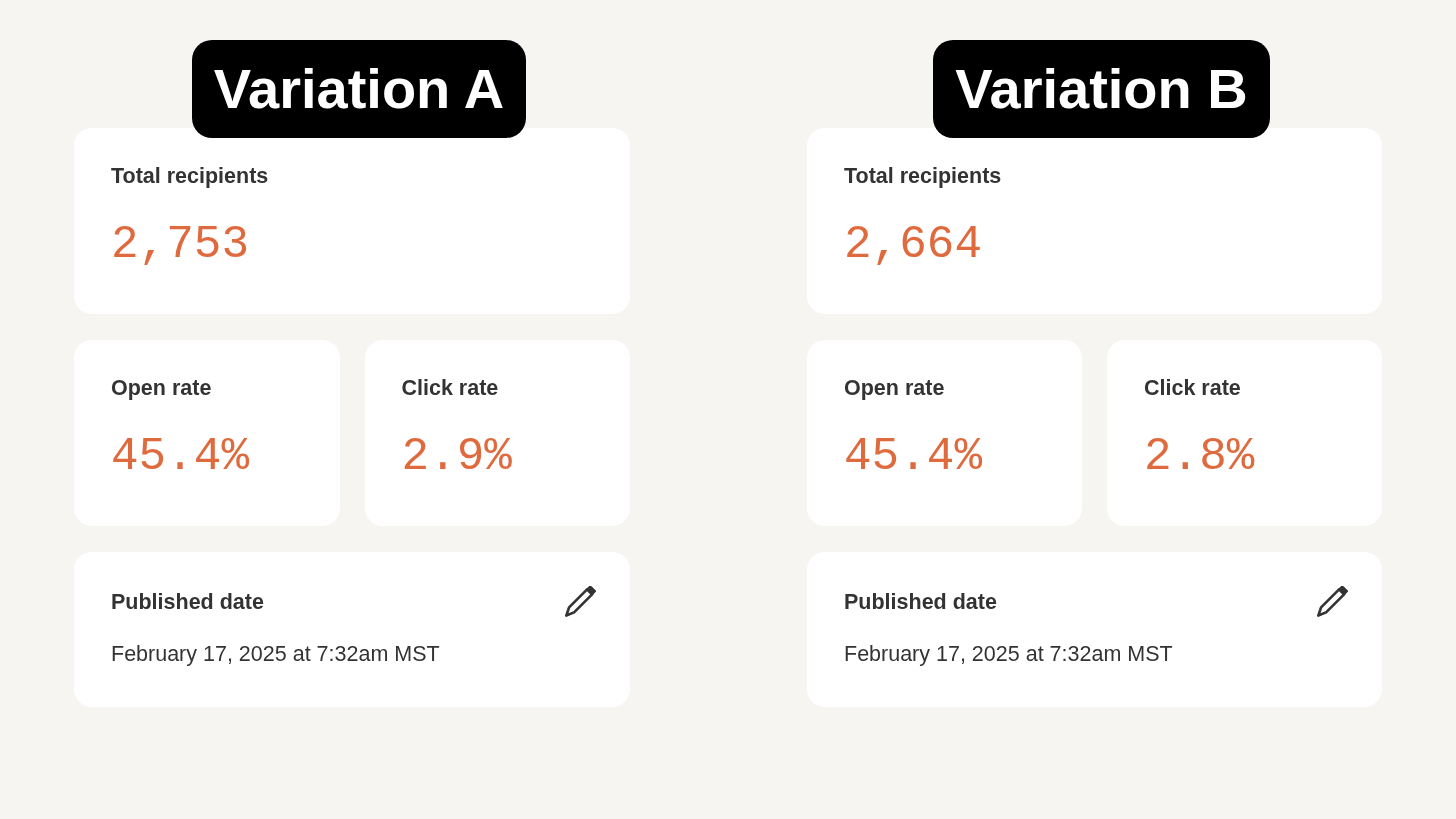  What do you see at coordinates (359, 89) in the screenshot?
I see `variation-title: Variation A` at bounding box center [359, 89].